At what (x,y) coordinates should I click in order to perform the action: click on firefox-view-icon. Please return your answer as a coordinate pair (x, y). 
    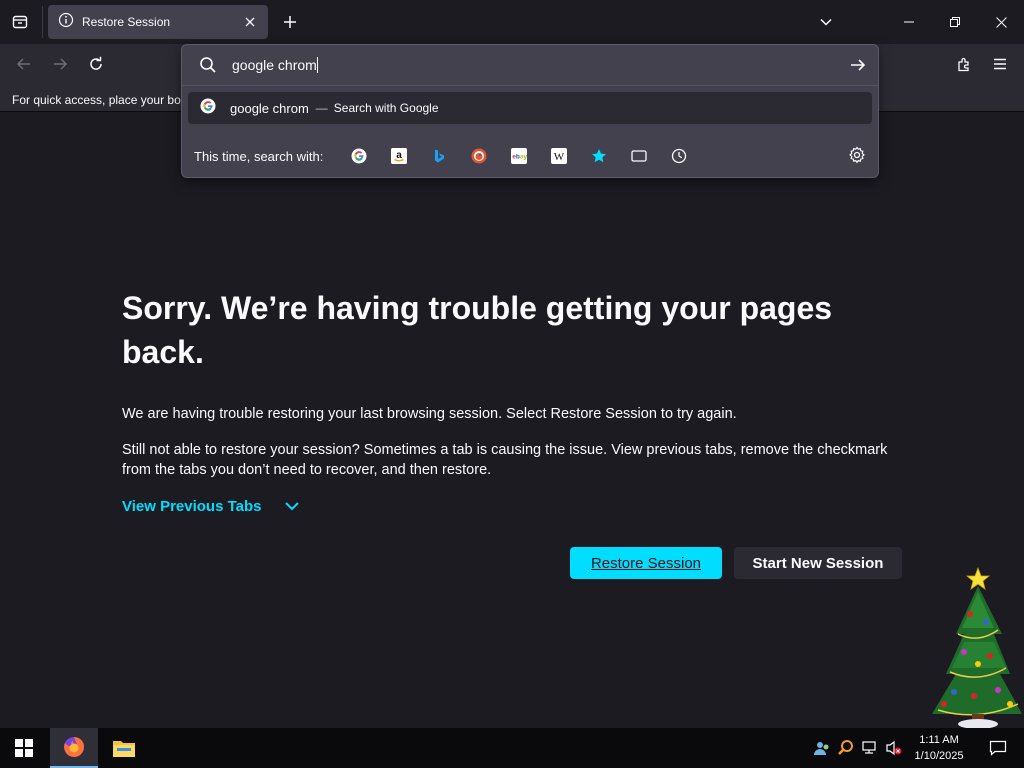
    Looking at the image, I should click on (20, 22).